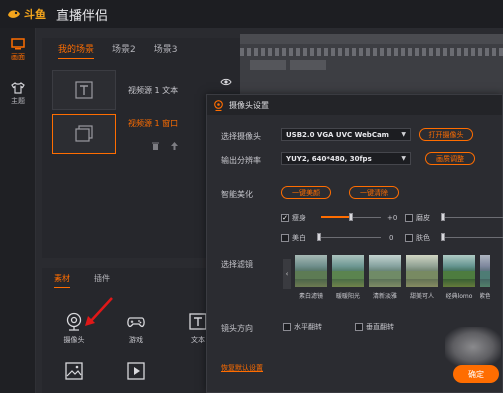 The image size is (503, 393). I want to click on quality-adjust-button: 画质调整, so click(450, 158).